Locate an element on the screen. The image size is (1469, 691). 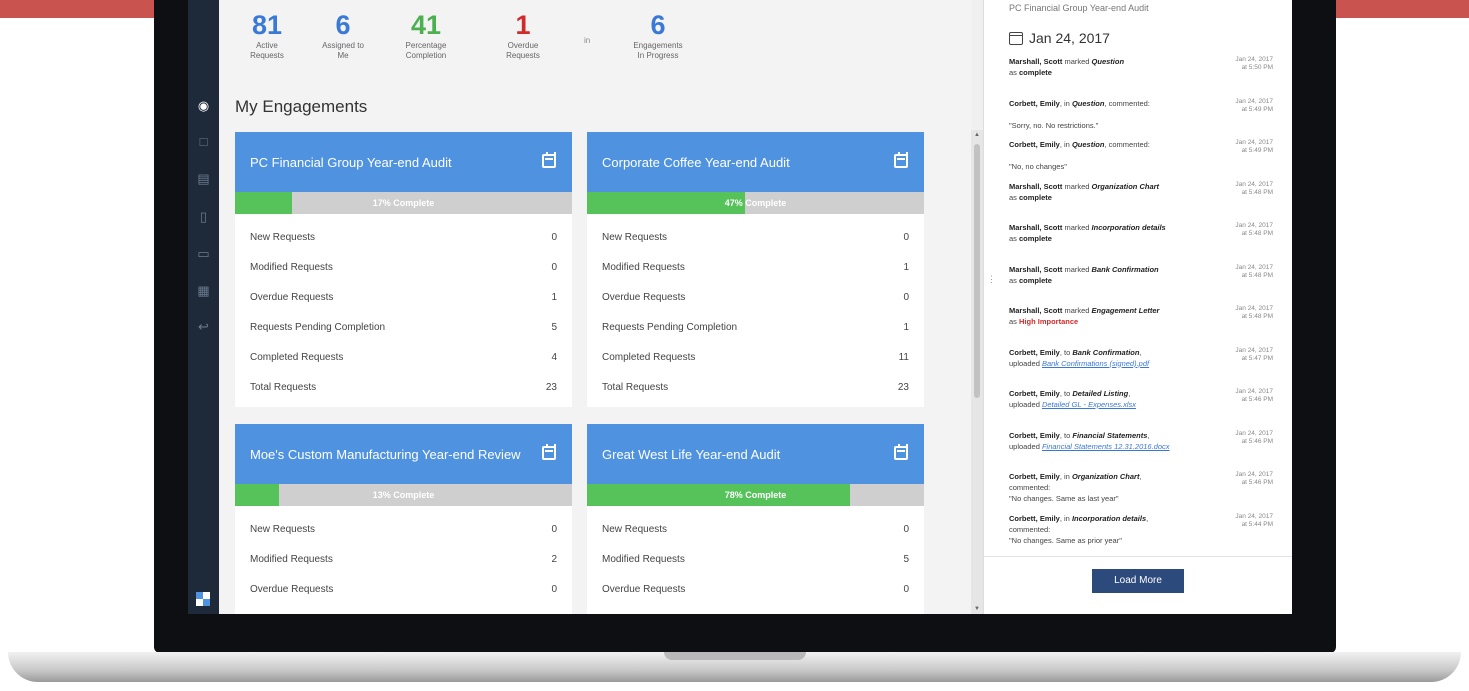
attachment-link: Detailed GL - Expenses.xlsx is located at coordinates (1089, 404).